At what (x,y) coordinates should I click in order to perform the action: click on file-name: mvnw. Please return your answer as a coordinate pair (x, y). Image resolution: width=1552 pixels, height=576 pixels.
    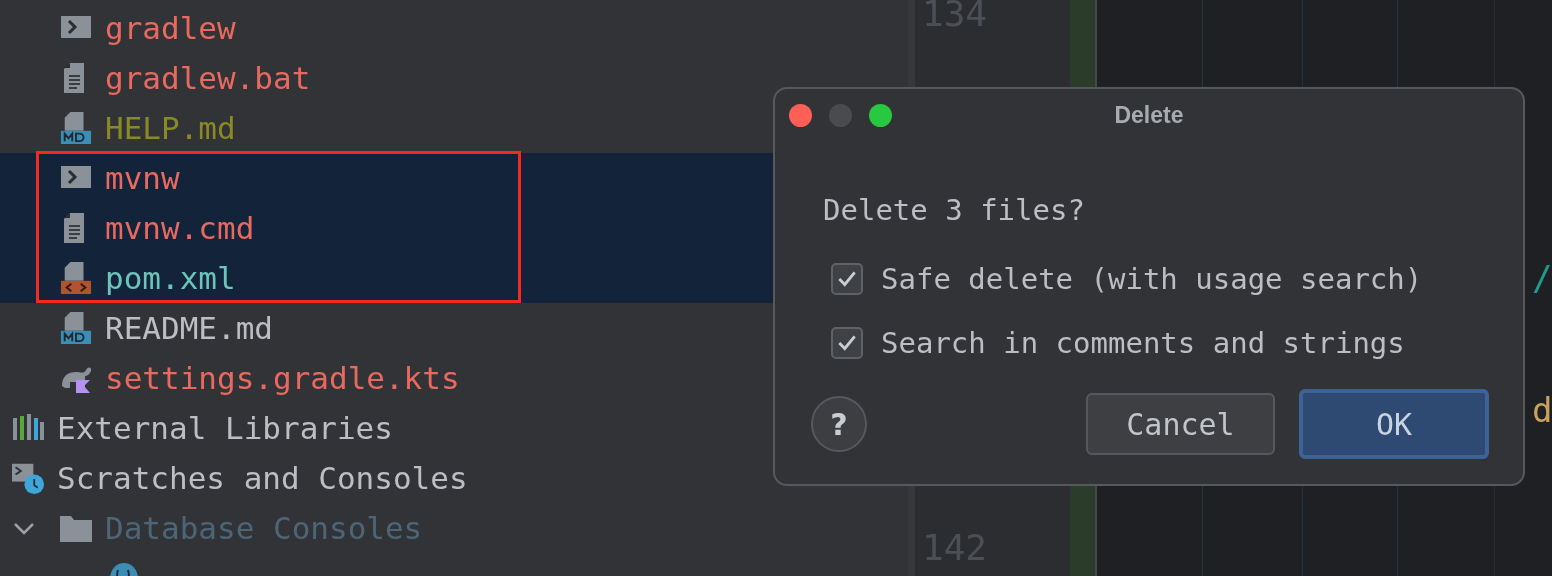
    Looking at the image, I should click on (142, 178).